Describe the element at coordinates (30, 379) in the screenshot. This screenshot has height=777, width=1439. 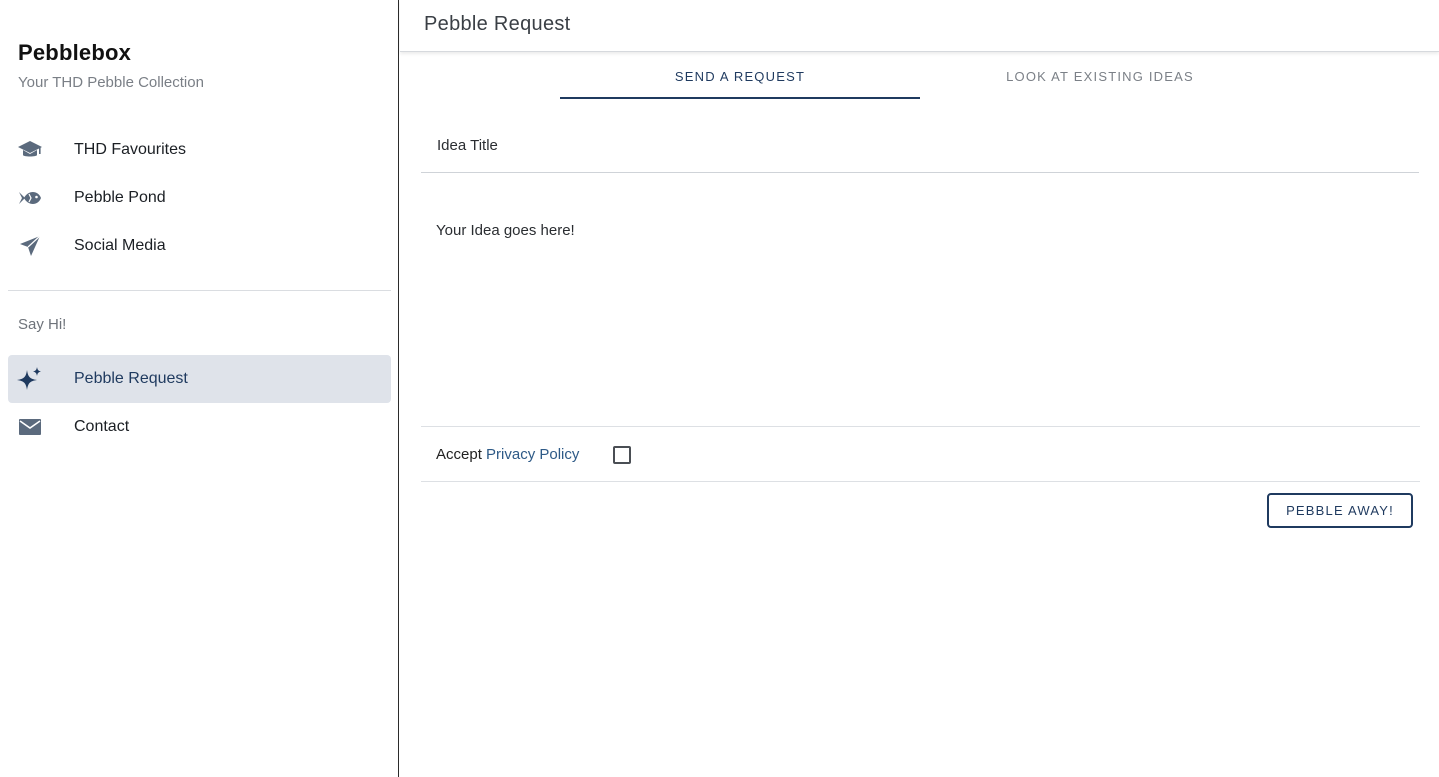
I see `sparkles-icon` at that location.